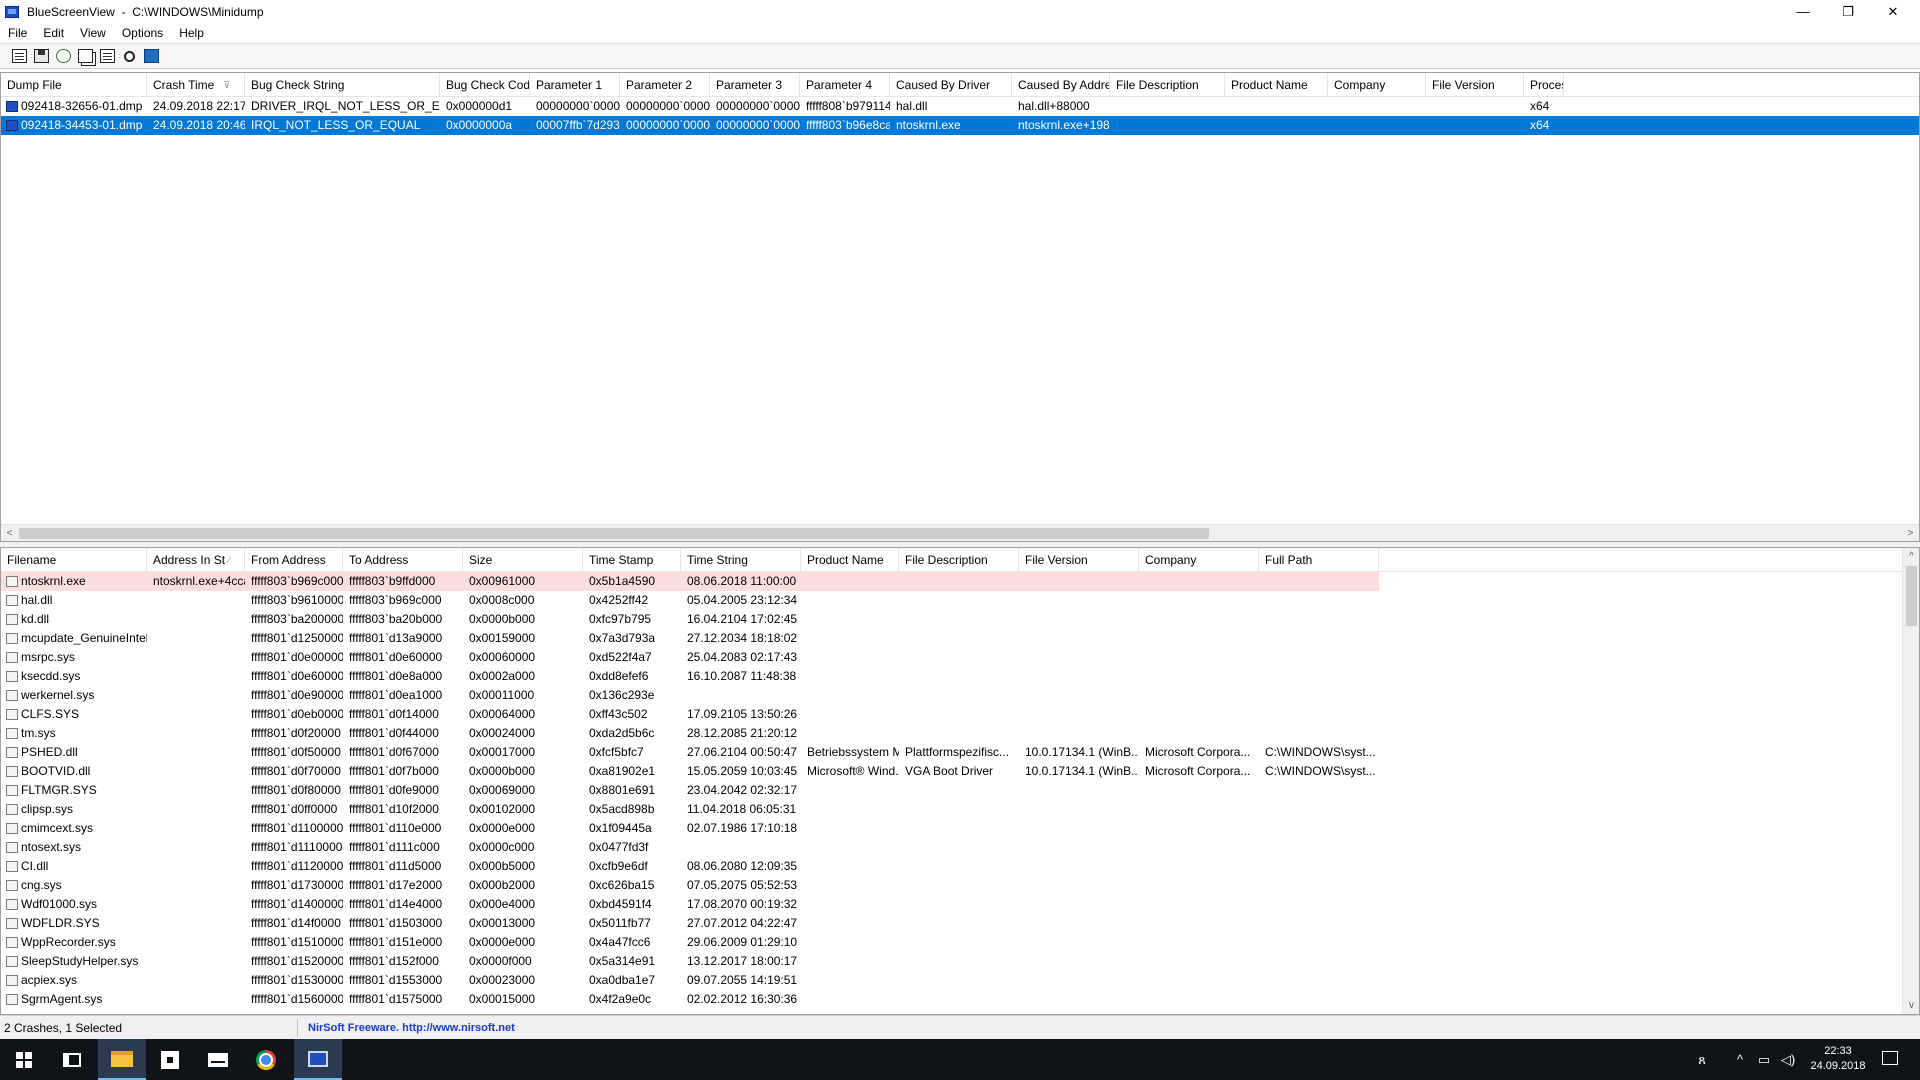  What do you see at coordinates (72, 1059) in the screenshot?
I see `task-view-button` at bounding box center [72, 1059].